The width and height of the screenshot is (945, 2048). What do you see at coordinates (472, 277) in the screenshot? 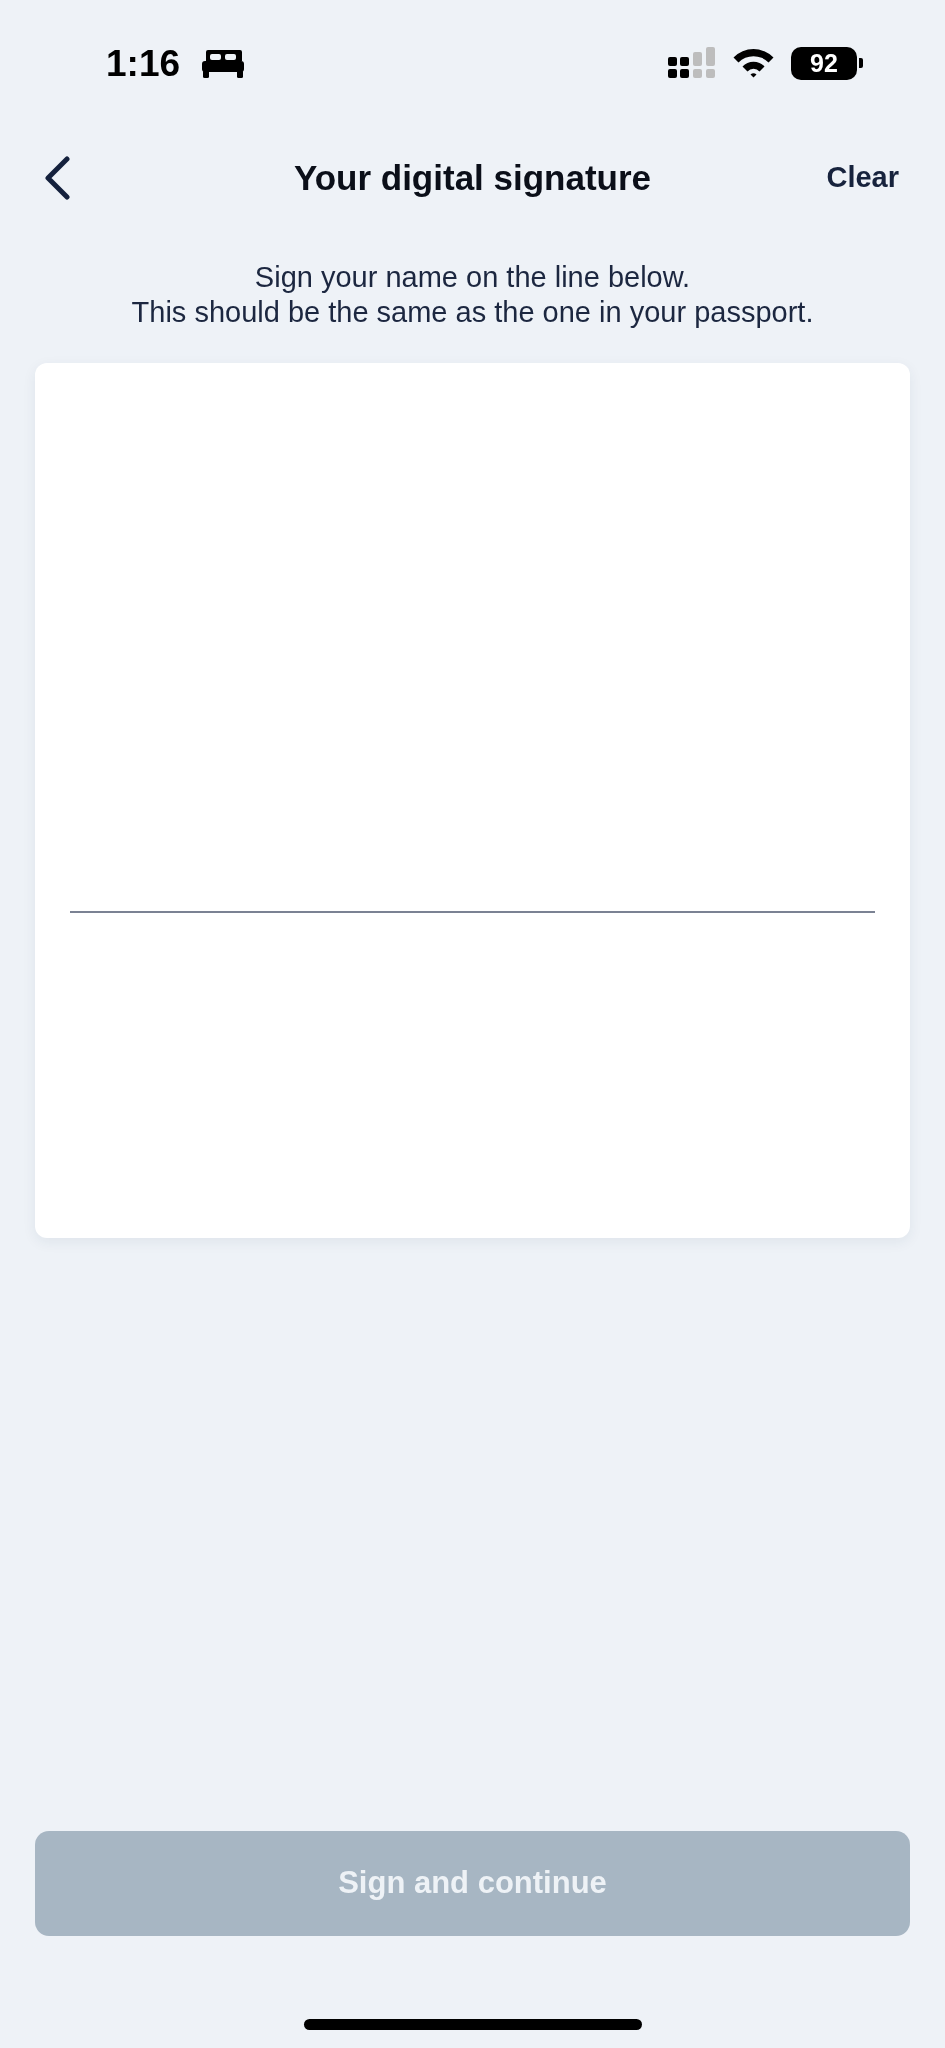
I see `instruction-text: Sign your name on the line below.` at bounding box center [472, 277].